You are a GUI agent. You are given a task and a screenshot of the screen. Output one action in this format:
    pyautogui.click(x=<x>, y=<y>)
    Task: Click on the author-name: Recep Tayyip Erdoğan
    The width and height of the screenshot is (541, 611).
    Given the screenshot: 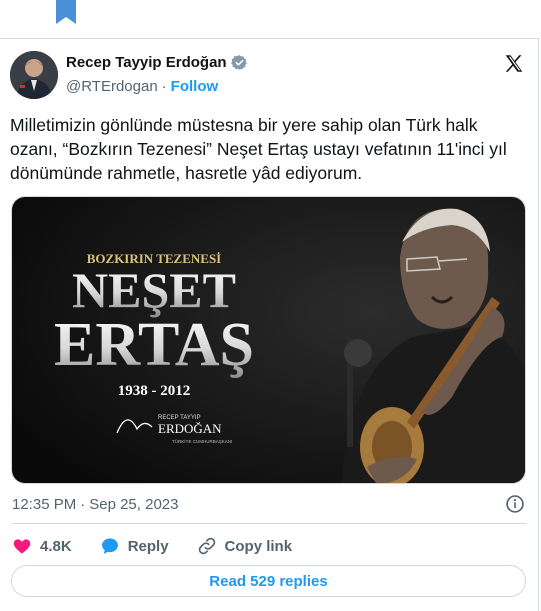 What is the action you would take?
    pyautogui.click(x=146, y=62)
    